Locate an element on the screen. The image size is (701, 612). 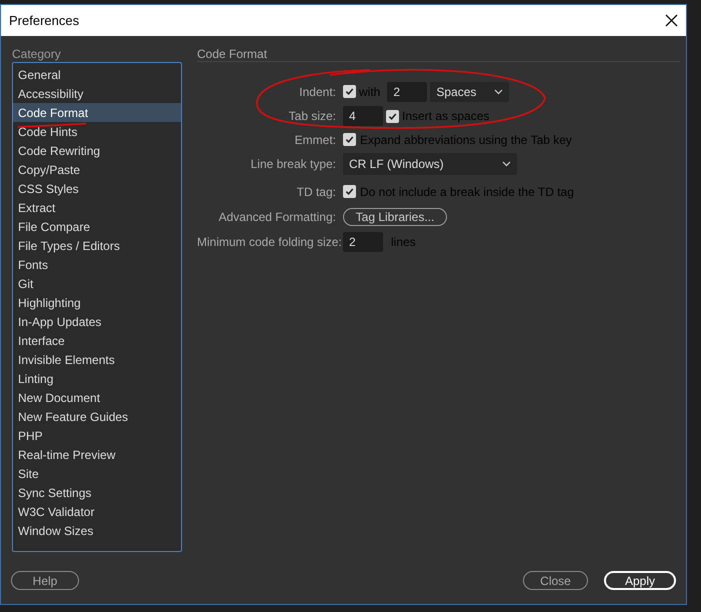
setting-label: Indent: is located at coordinates (317, 92).